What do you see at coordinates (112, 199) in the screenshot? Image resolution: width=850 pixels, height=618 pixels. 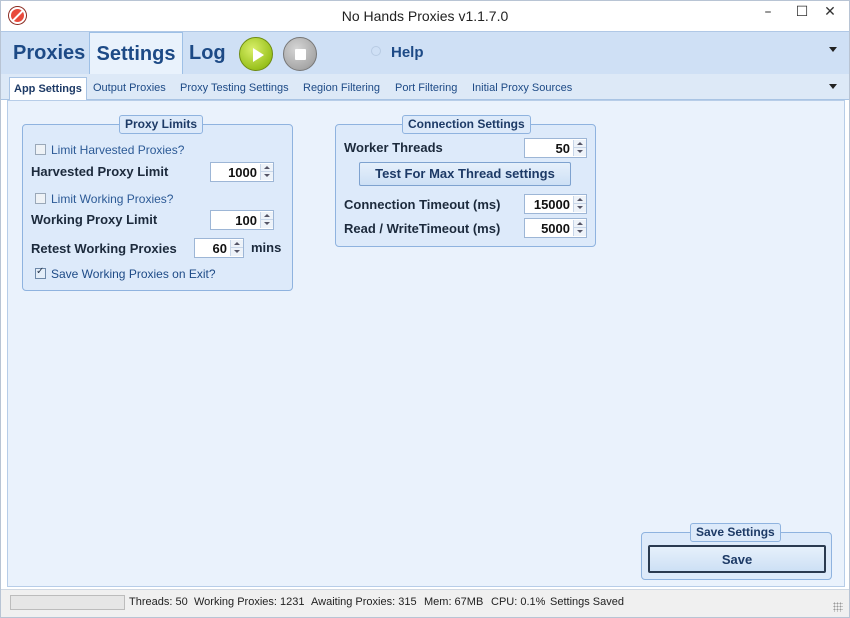 I see `limit-working-label: Limit Working Proxies?` at bounding box center [112, 199].